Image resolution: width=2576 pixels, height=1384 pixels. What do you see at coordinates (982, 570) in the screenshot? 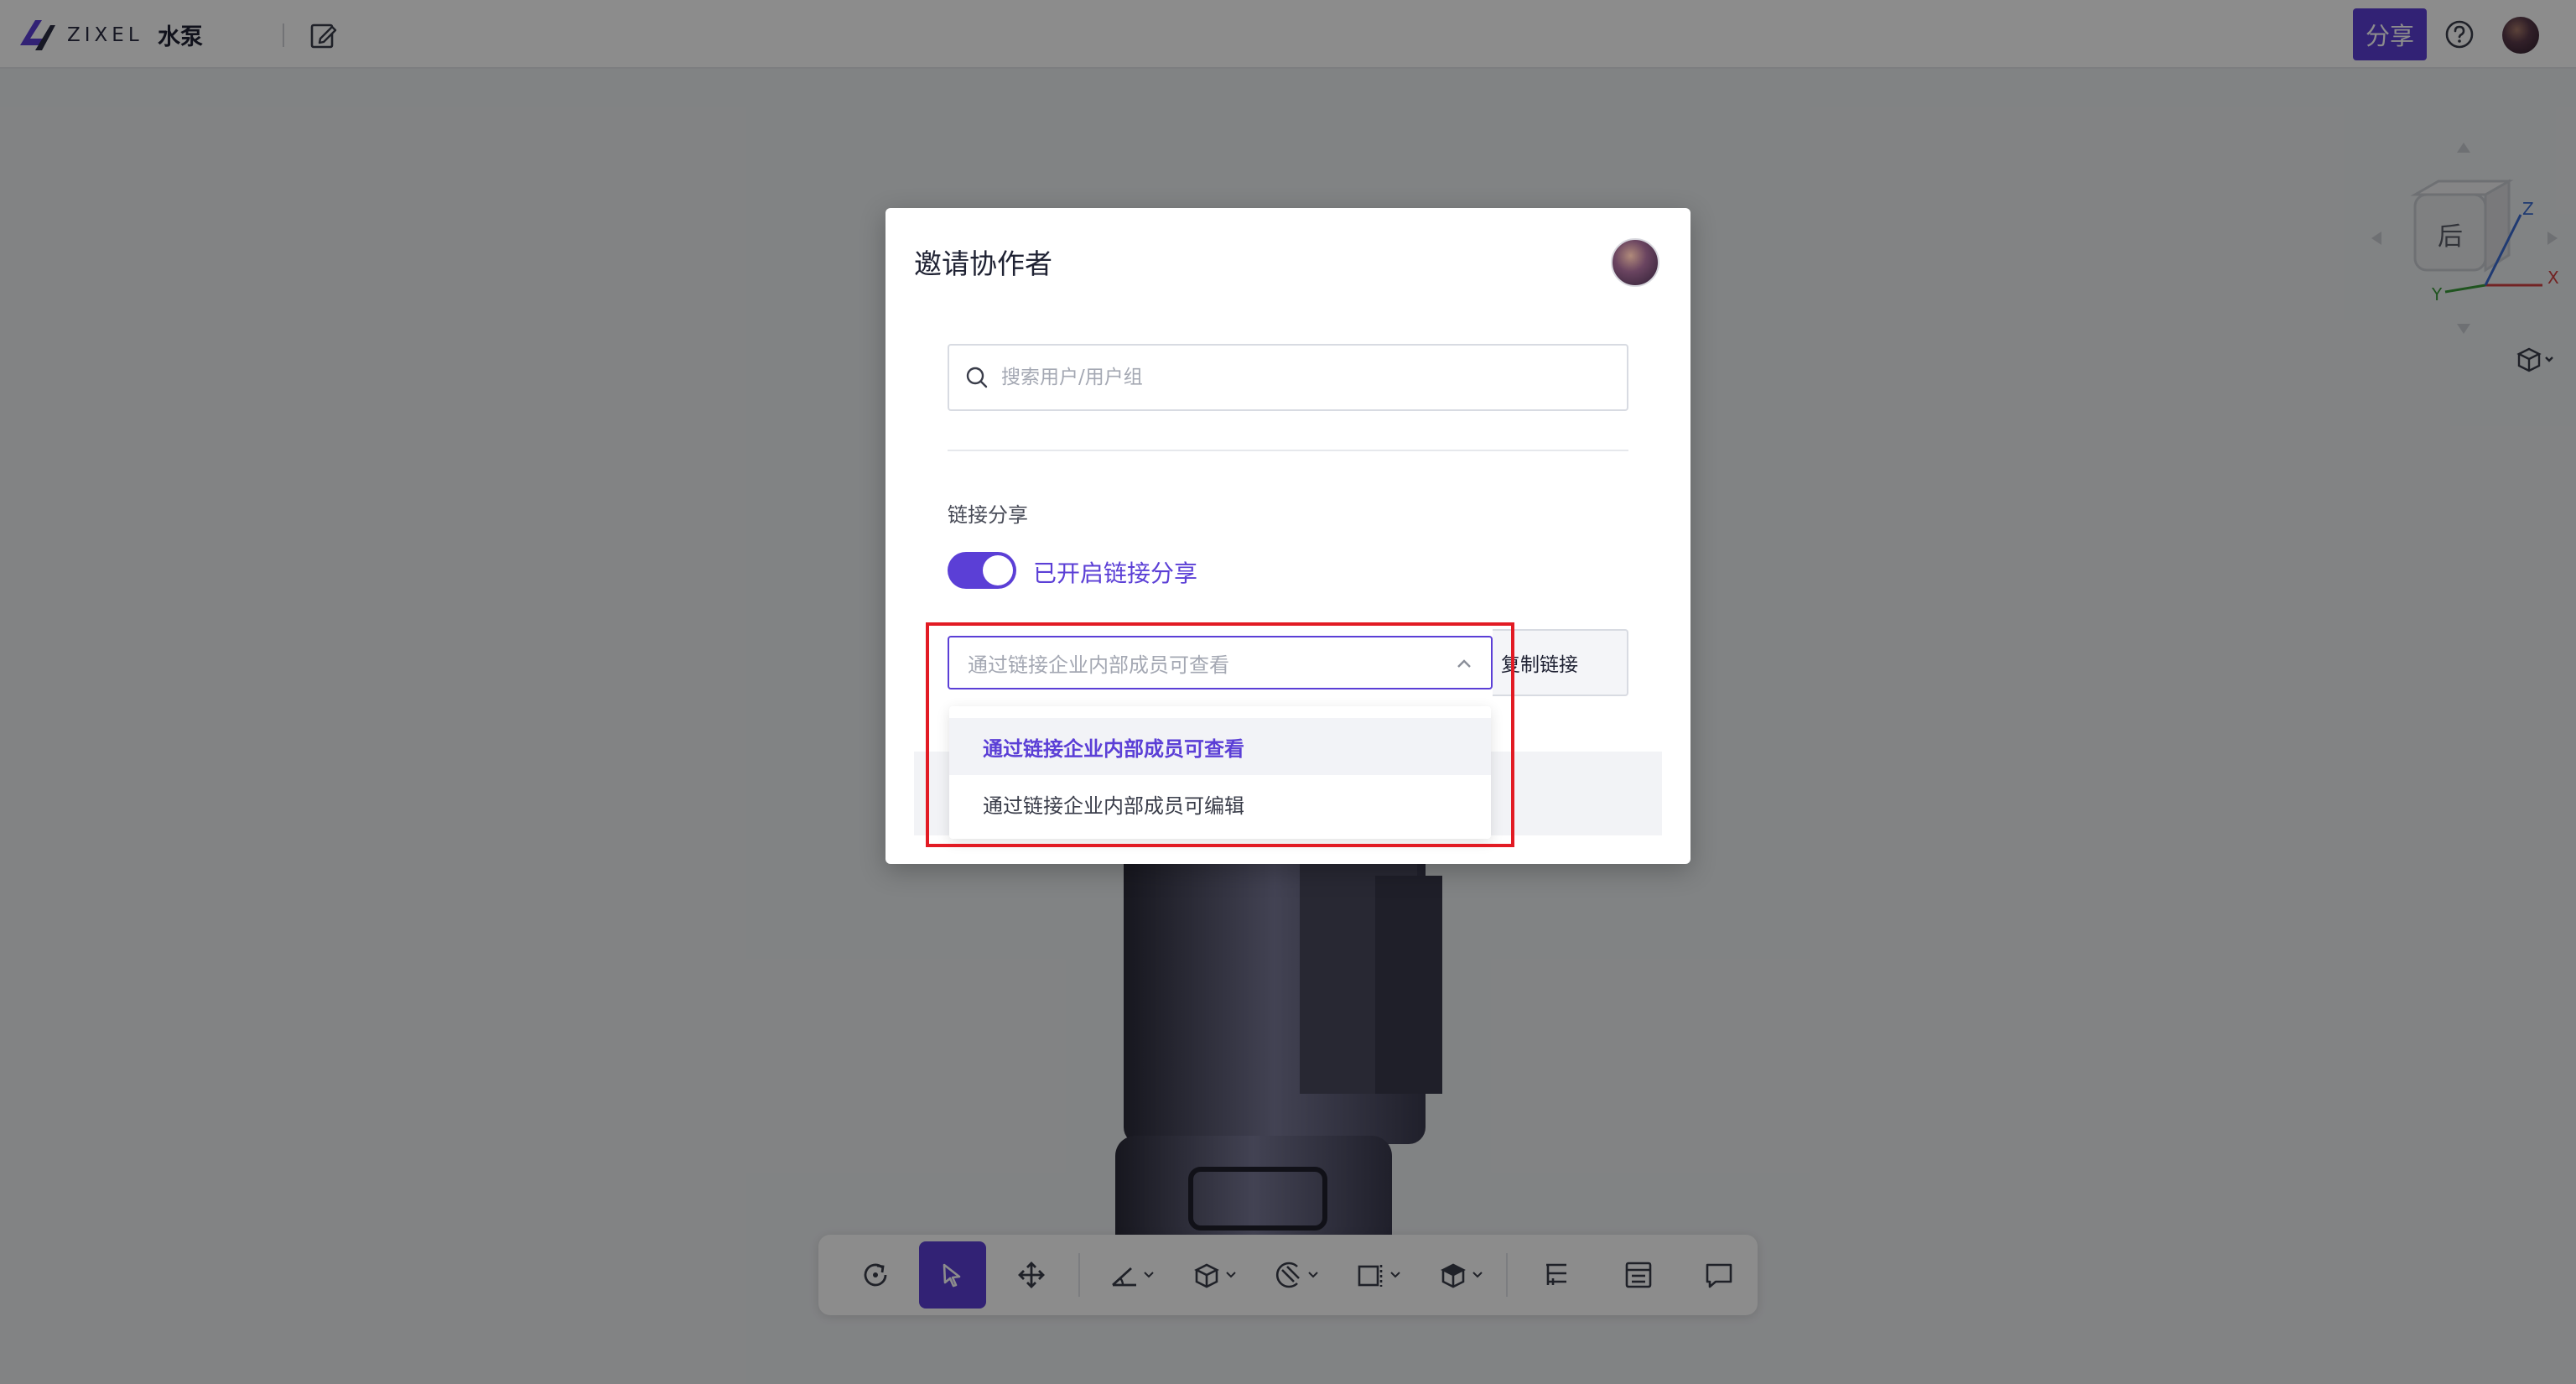
I see `link-share-toggle` at bounding box center [982, 570].